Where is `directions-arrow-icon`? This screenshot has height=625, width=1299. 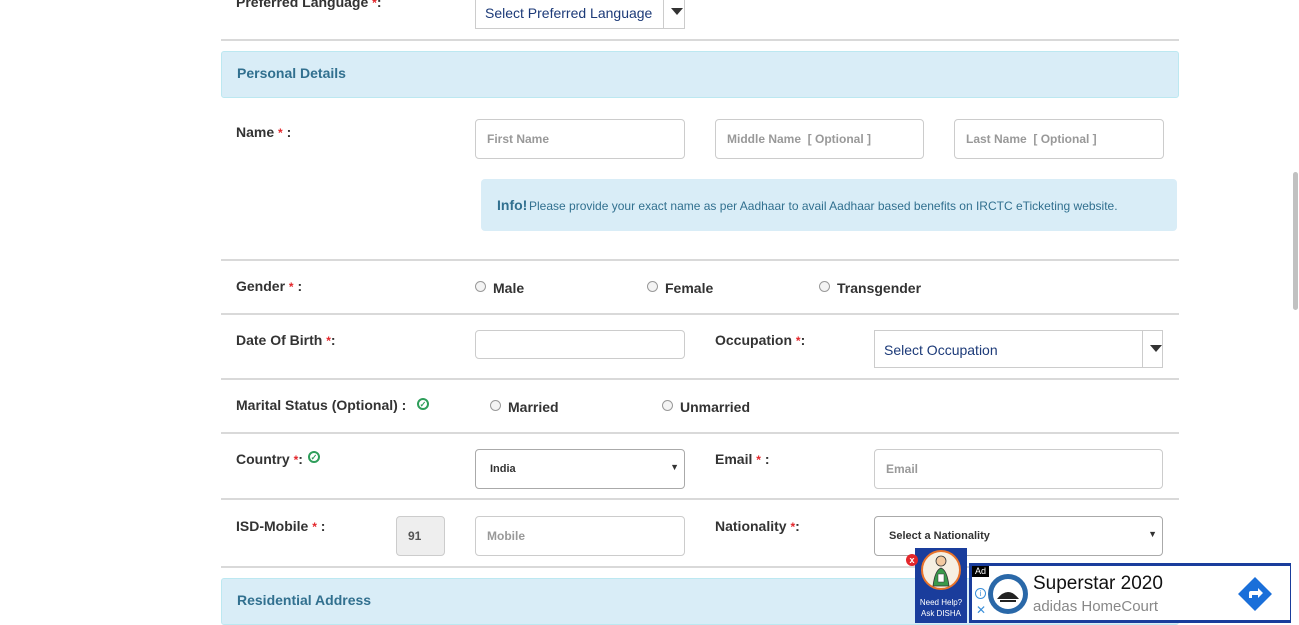 directions-arrow-icon is located at coordinates (1255, 594).